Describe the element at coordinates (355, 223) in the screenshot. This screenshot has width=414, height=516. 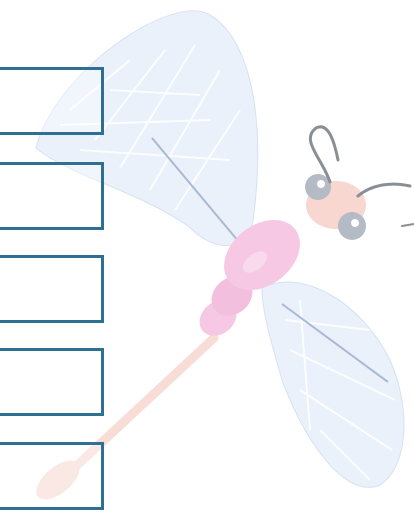
I see `eye-right-highlight` at that location.